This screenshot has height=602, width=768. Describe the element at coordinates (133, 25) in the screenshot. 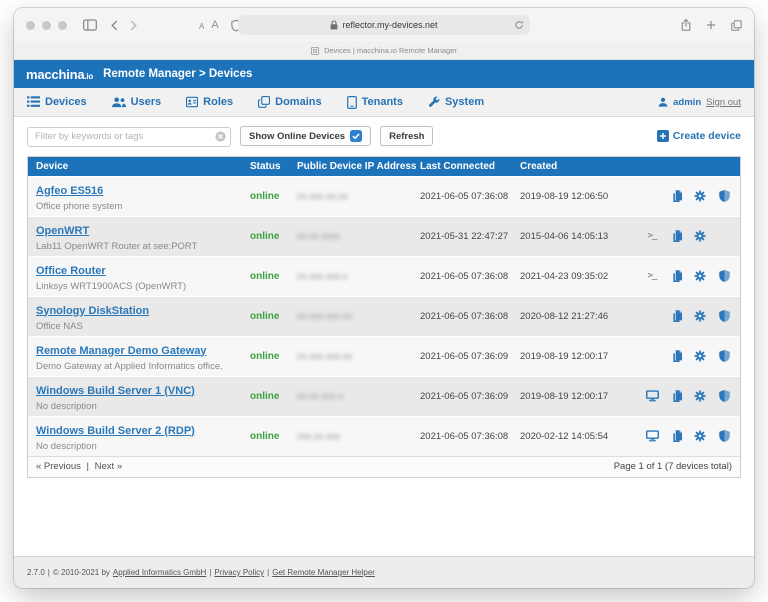

I see `forward-icon` at that location.